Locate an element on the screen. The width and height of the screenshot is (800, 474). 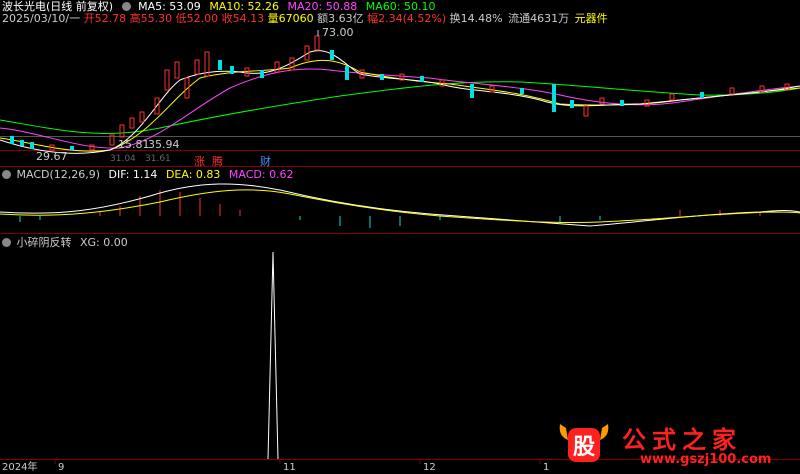
watermark-logo-char: 股 is located at coordinates (584, 447).